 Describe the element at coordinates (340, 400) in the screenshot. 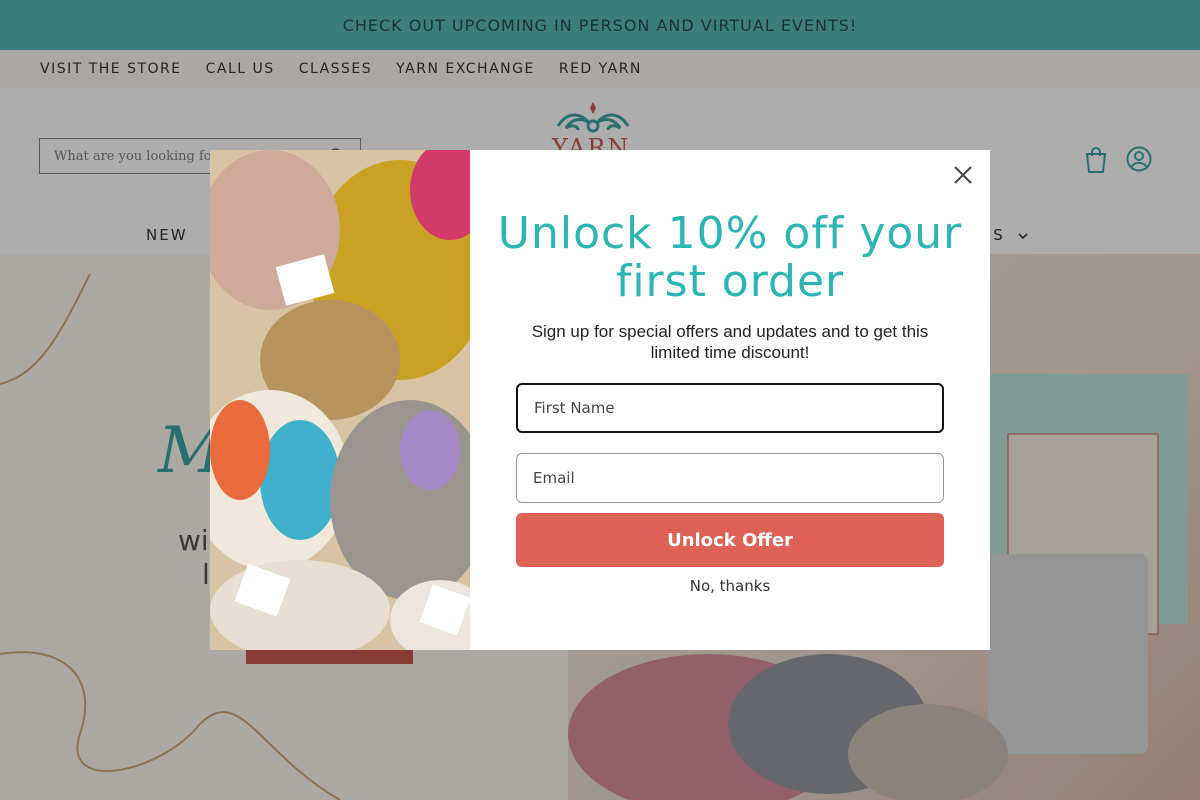

I see `popup-yarn-image` at that location.